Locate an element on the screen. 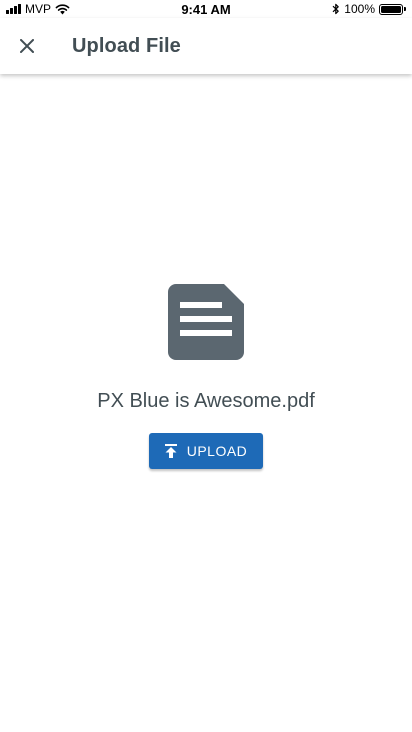 Image resolution: width=412 pixels, height=732 pixels. upload-button-label: UPLOAD is located at coordinates (217, 451).